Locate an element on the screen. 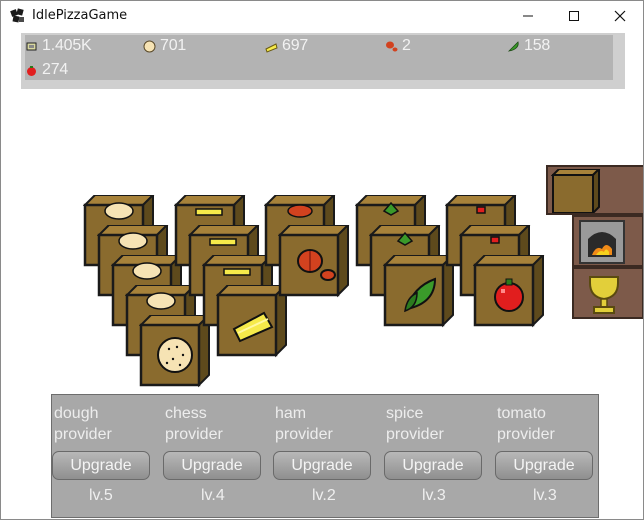 Image resolution: width=644 pixels, height=520 pixels. provider-level: lv.2 is located at coordinates (324, 495).